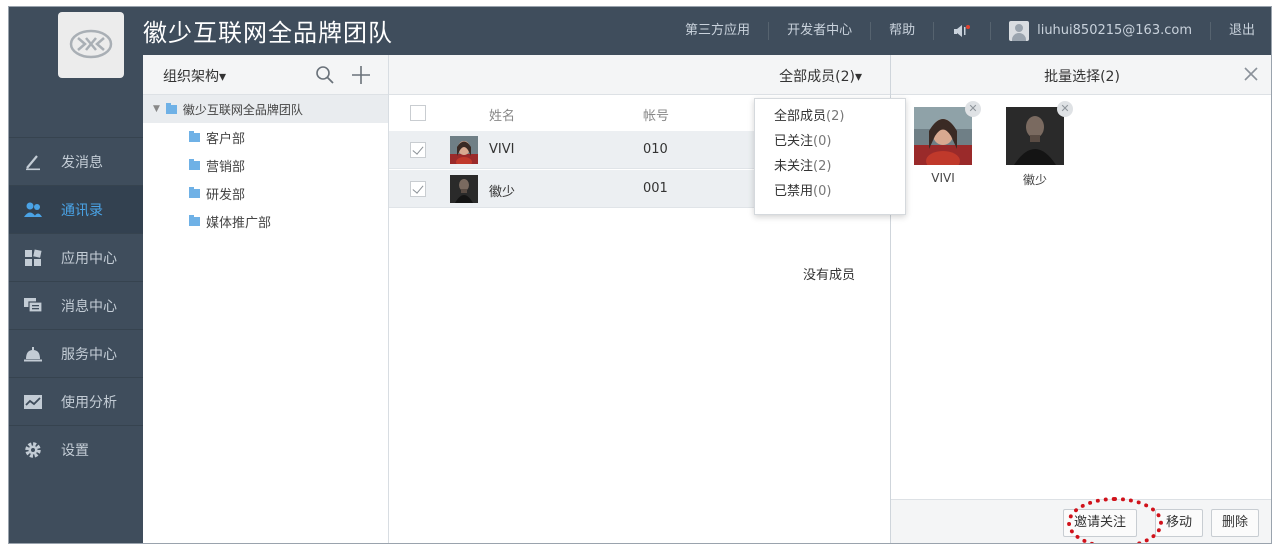 This screenshot has height=559, width=1280. Describe the element at coordinates (1179, 523) in the screenshot. I see `move-button: 移动` at that location.